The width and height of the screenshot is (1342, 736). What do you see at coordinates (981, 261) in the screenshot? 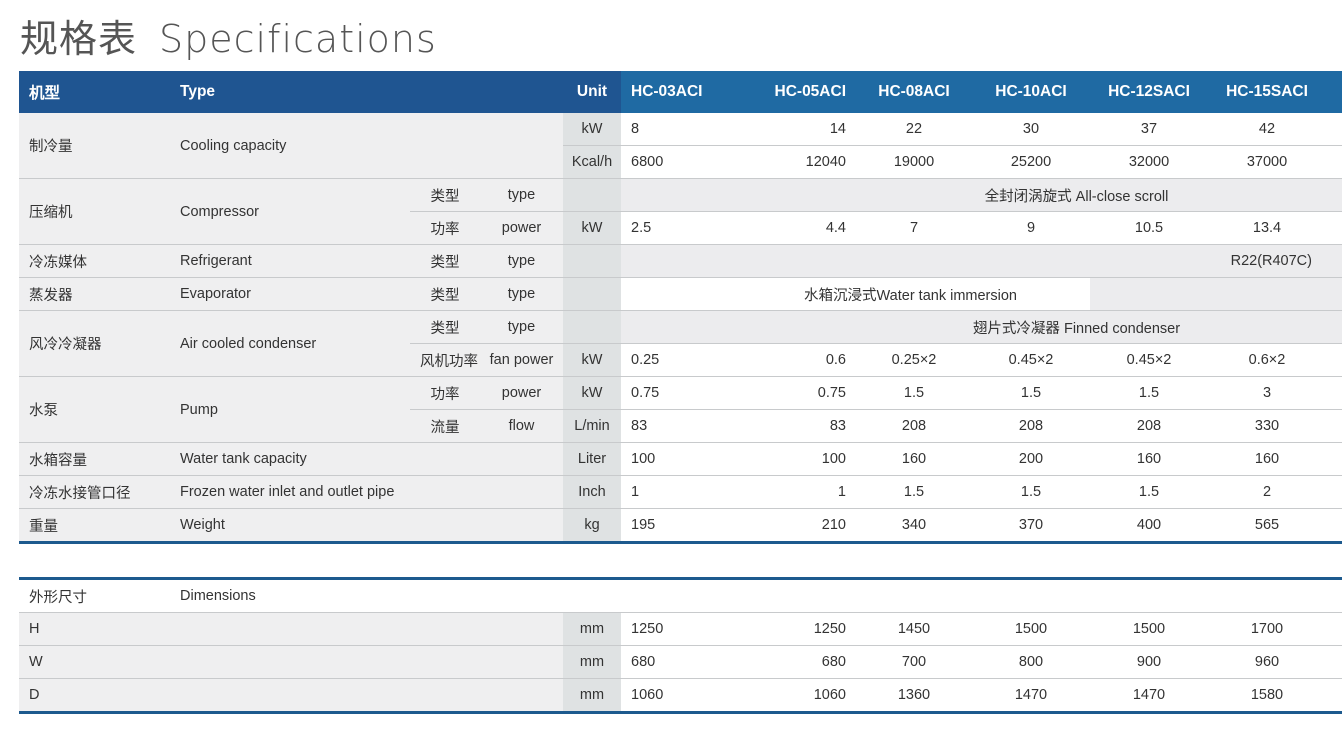
I see `merged-value-cell: R22(R407C)` at bounding box center [981, 261].